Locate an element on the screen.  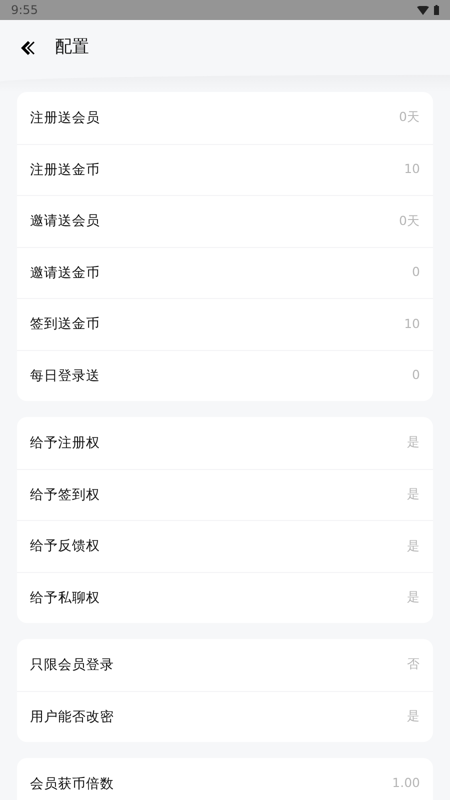
status-time: 9:55 is located at coordinates (24, 10).